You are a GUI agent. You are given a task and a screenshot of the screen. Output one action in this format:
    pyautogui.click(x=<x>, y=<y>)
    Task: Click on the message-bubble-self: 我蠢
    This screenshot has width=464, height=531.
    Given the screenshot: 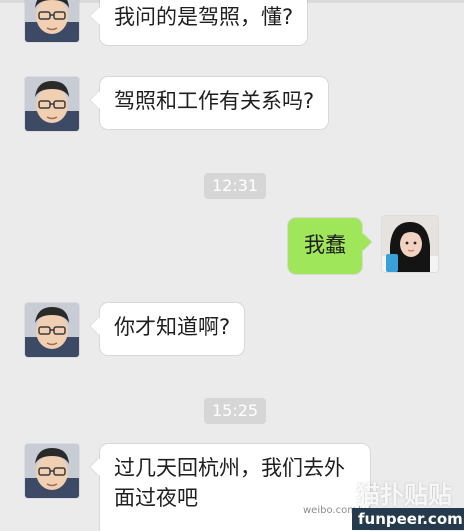 What is the action you would take?
    pyautogui.click(x=325, y=246)
    